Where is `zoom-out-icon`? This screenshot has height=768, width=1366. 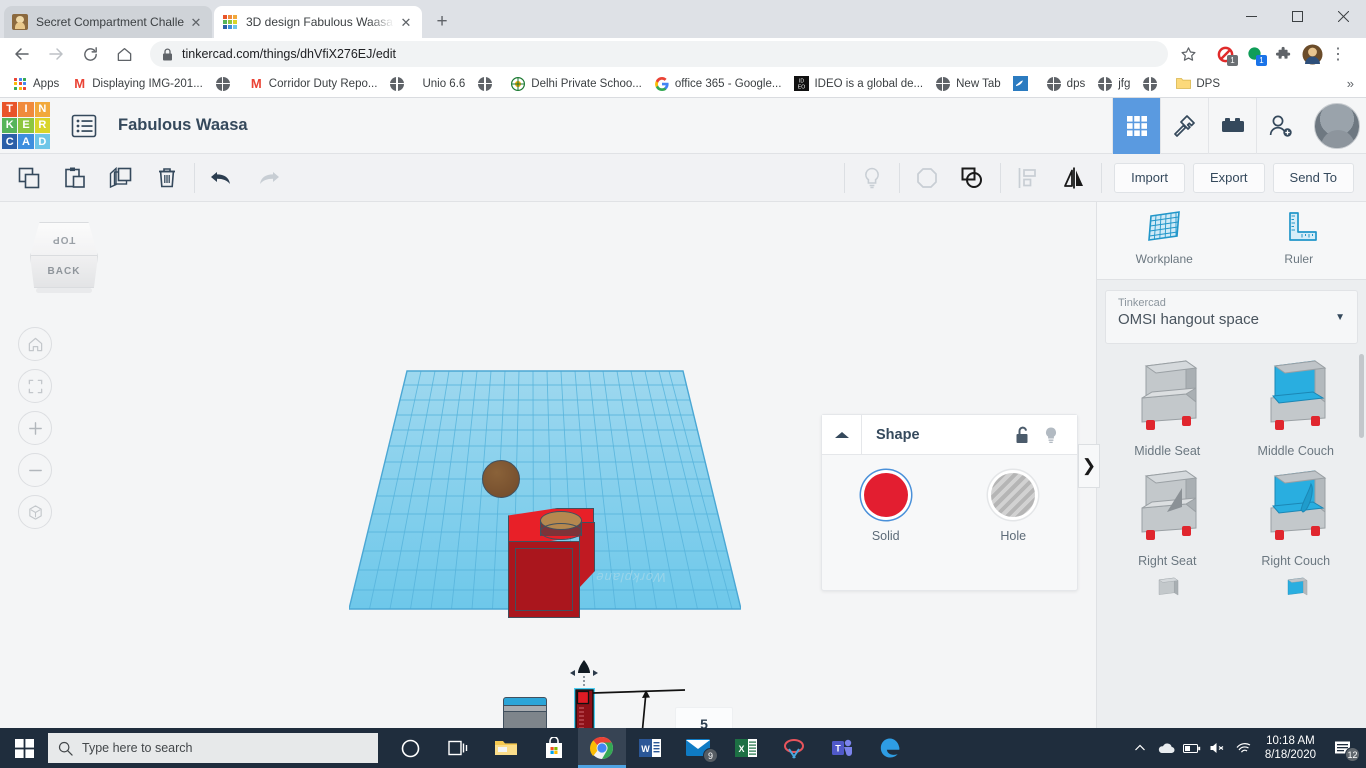
zoom-out-icon is located at coordinates (35, 470).